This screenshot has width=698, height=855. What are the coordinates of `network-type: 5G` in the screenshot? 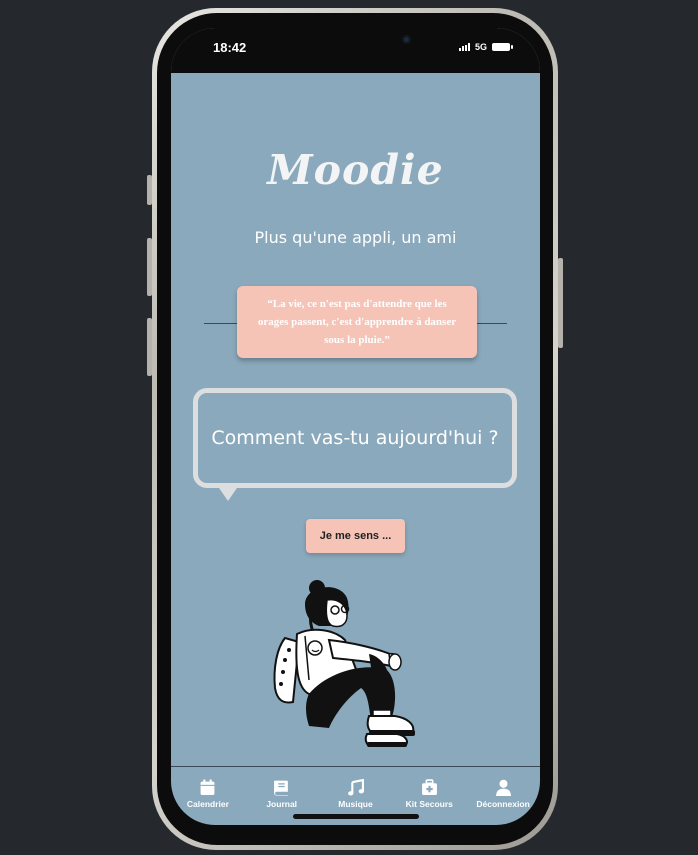 It's located at (480, 47).